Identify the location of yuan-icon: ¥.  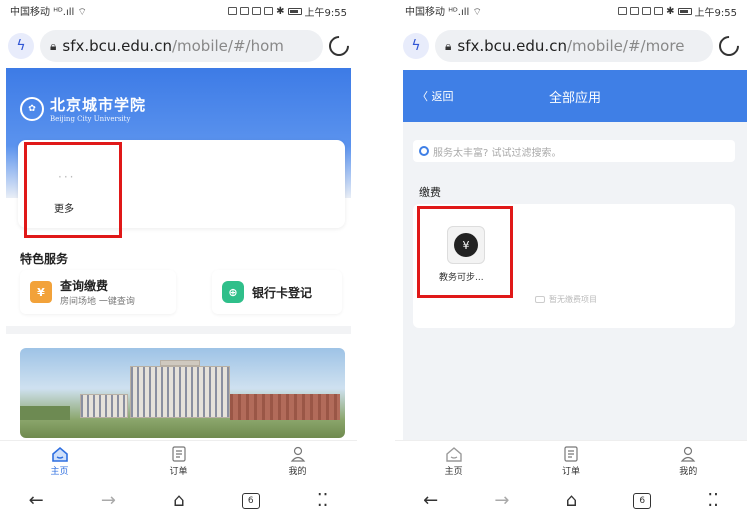
(41, 292).